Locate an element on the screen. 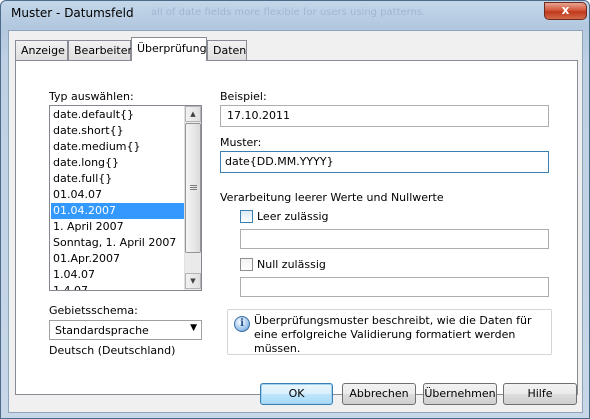 This screenshot has height=419, width=590. locale-value: Standardsprache is located at coordinates (102, 330).